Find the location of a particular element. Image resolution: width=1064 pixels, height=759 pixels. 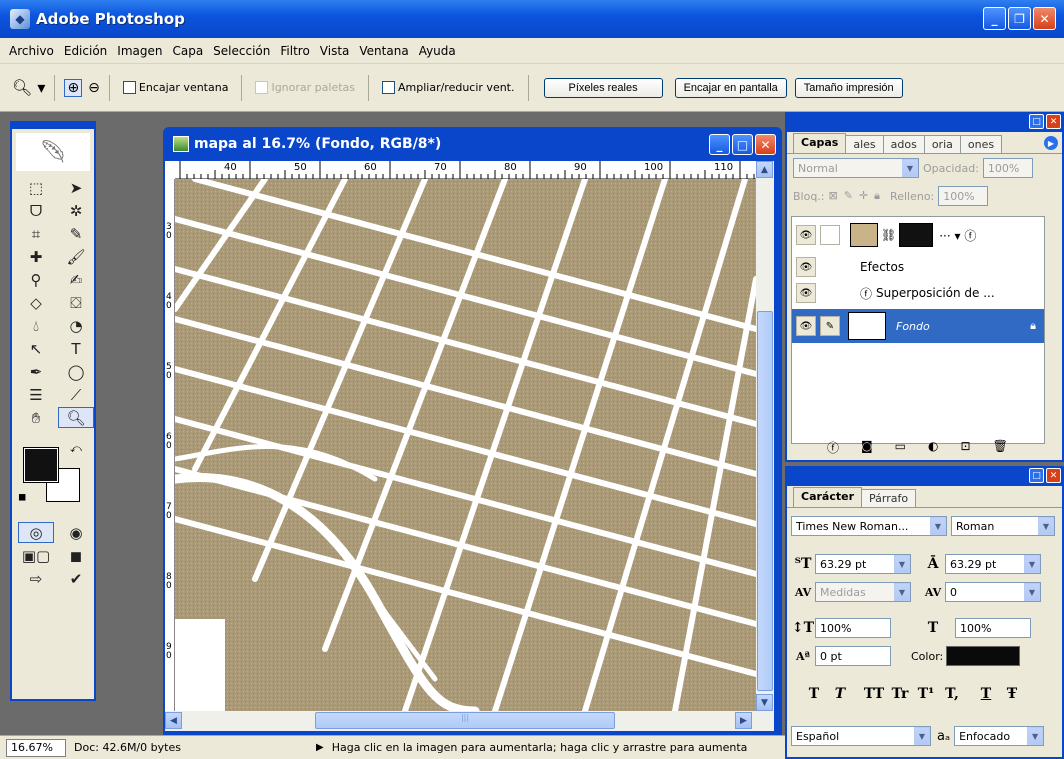

standard-mode-icon: ◎ is located at coordinates (36, 532).